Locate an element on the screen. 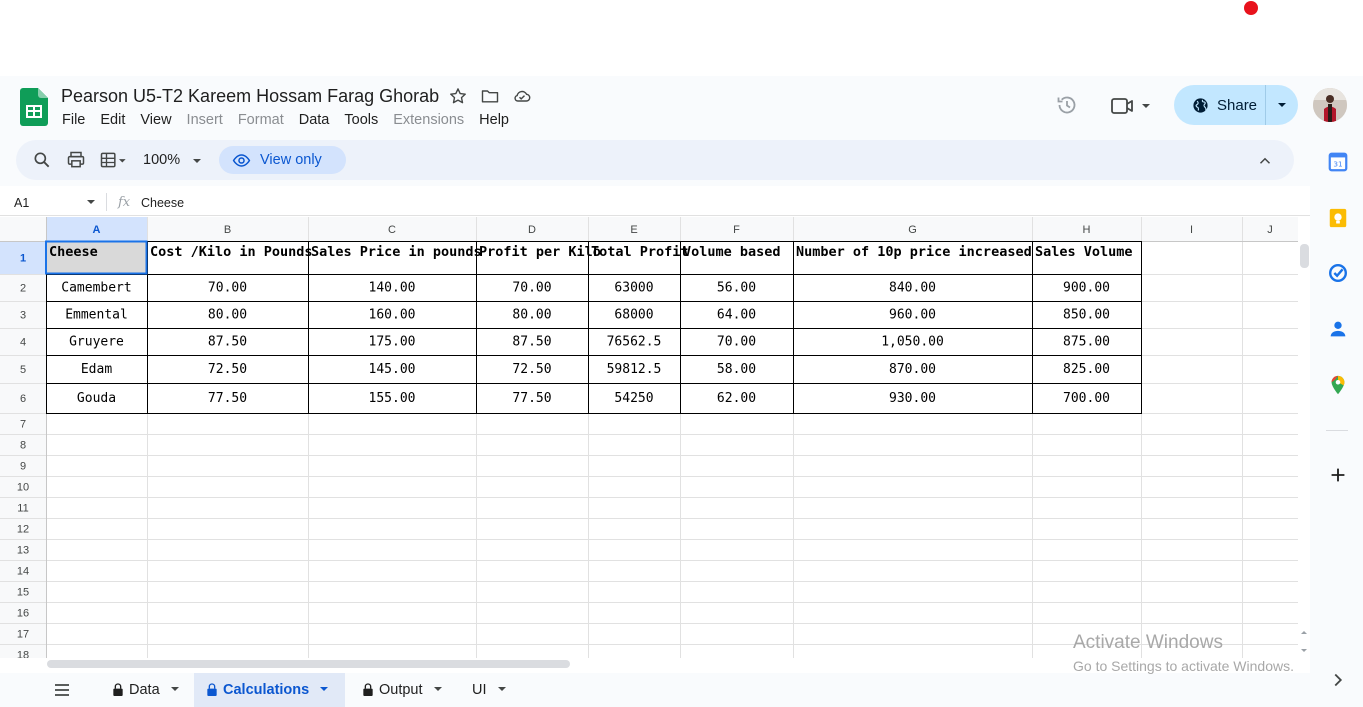 This screenshot has height=707, width=1363. row-header-label: 11 is located at coordinates (22, 509).